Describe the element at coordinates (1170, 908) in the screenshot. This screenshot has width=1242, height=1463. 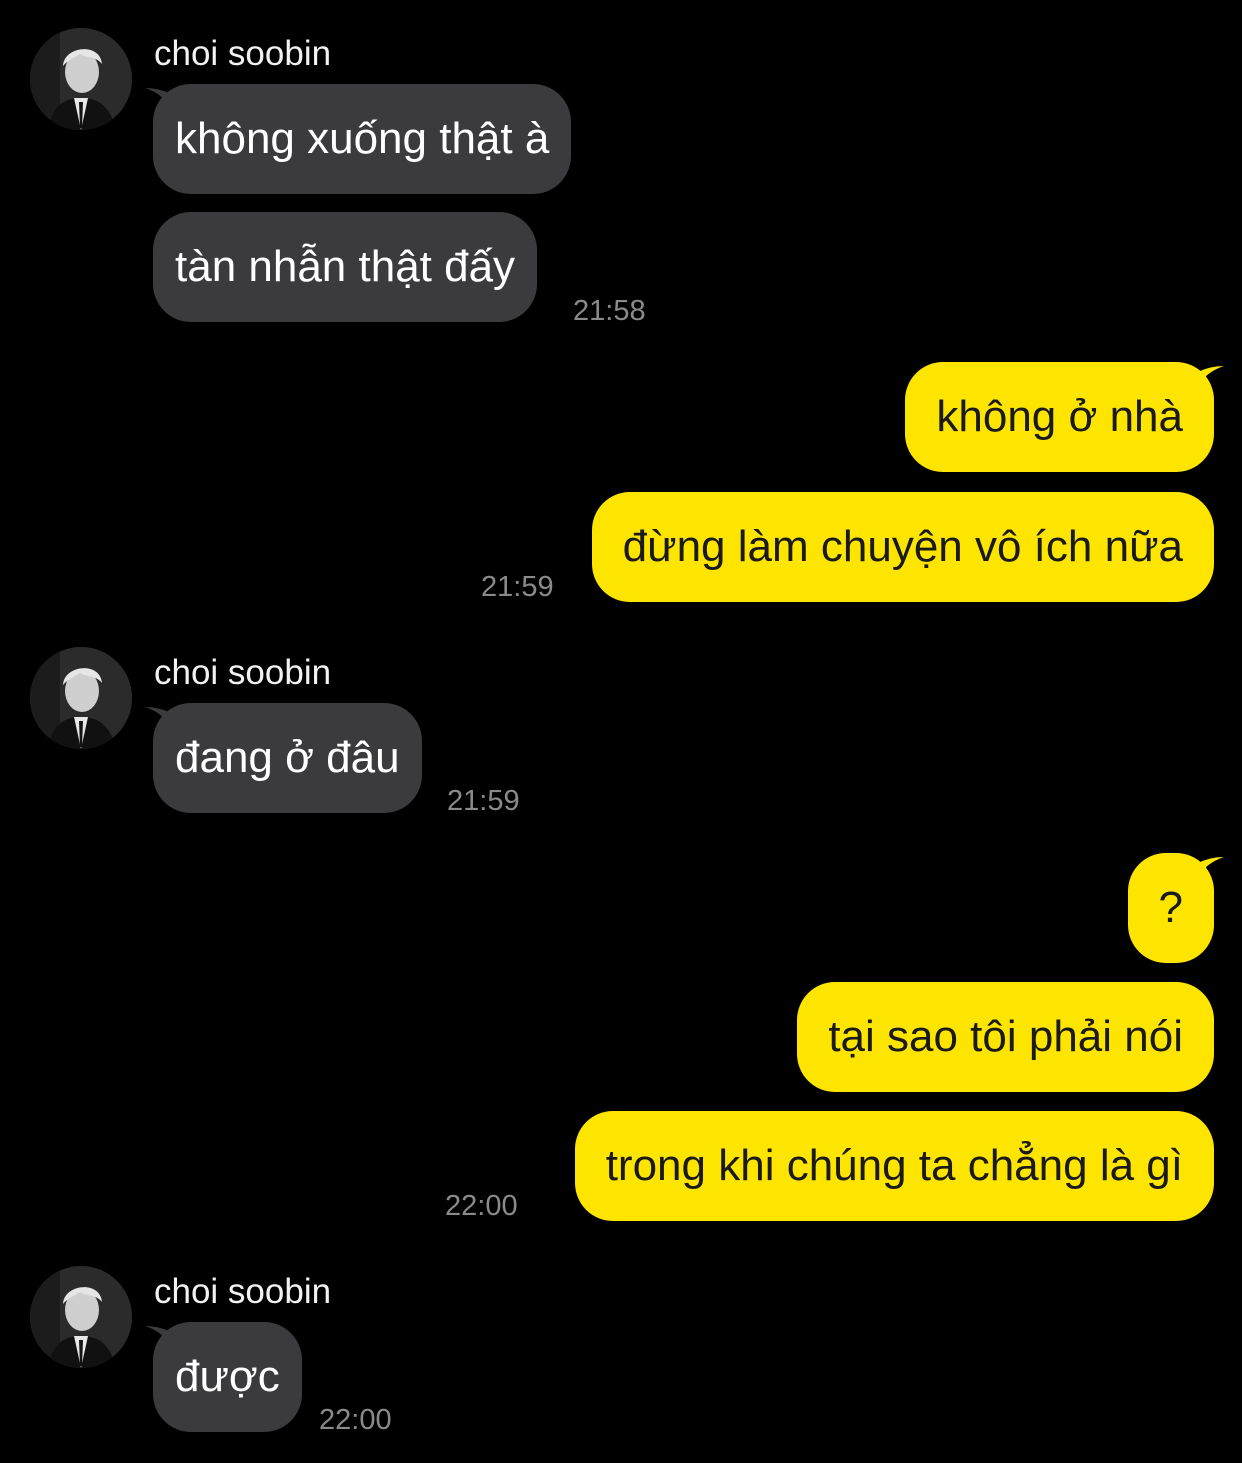
I see `outgoing-message-bubble: ?` at that location.